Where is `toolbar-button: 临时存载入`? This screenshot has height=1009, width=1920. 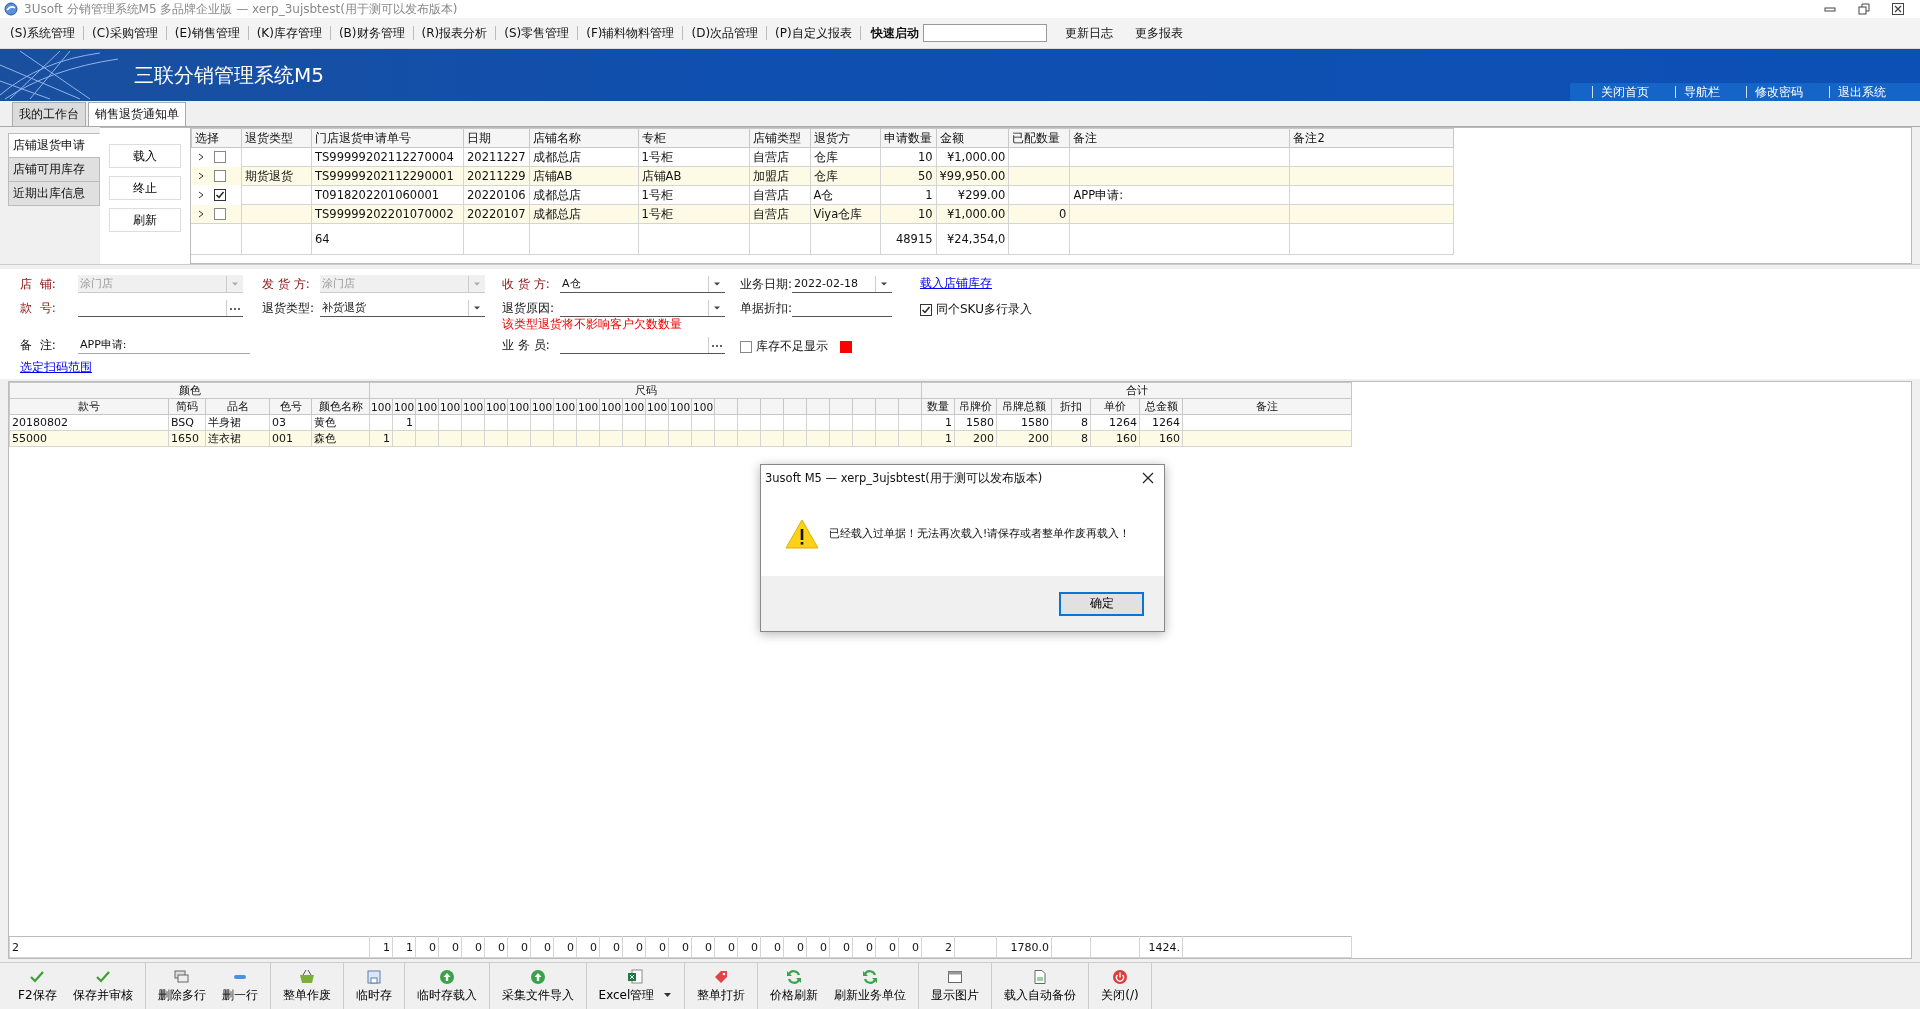 toolbar-button: 临时存载入 is located at coordinates (446, 986).